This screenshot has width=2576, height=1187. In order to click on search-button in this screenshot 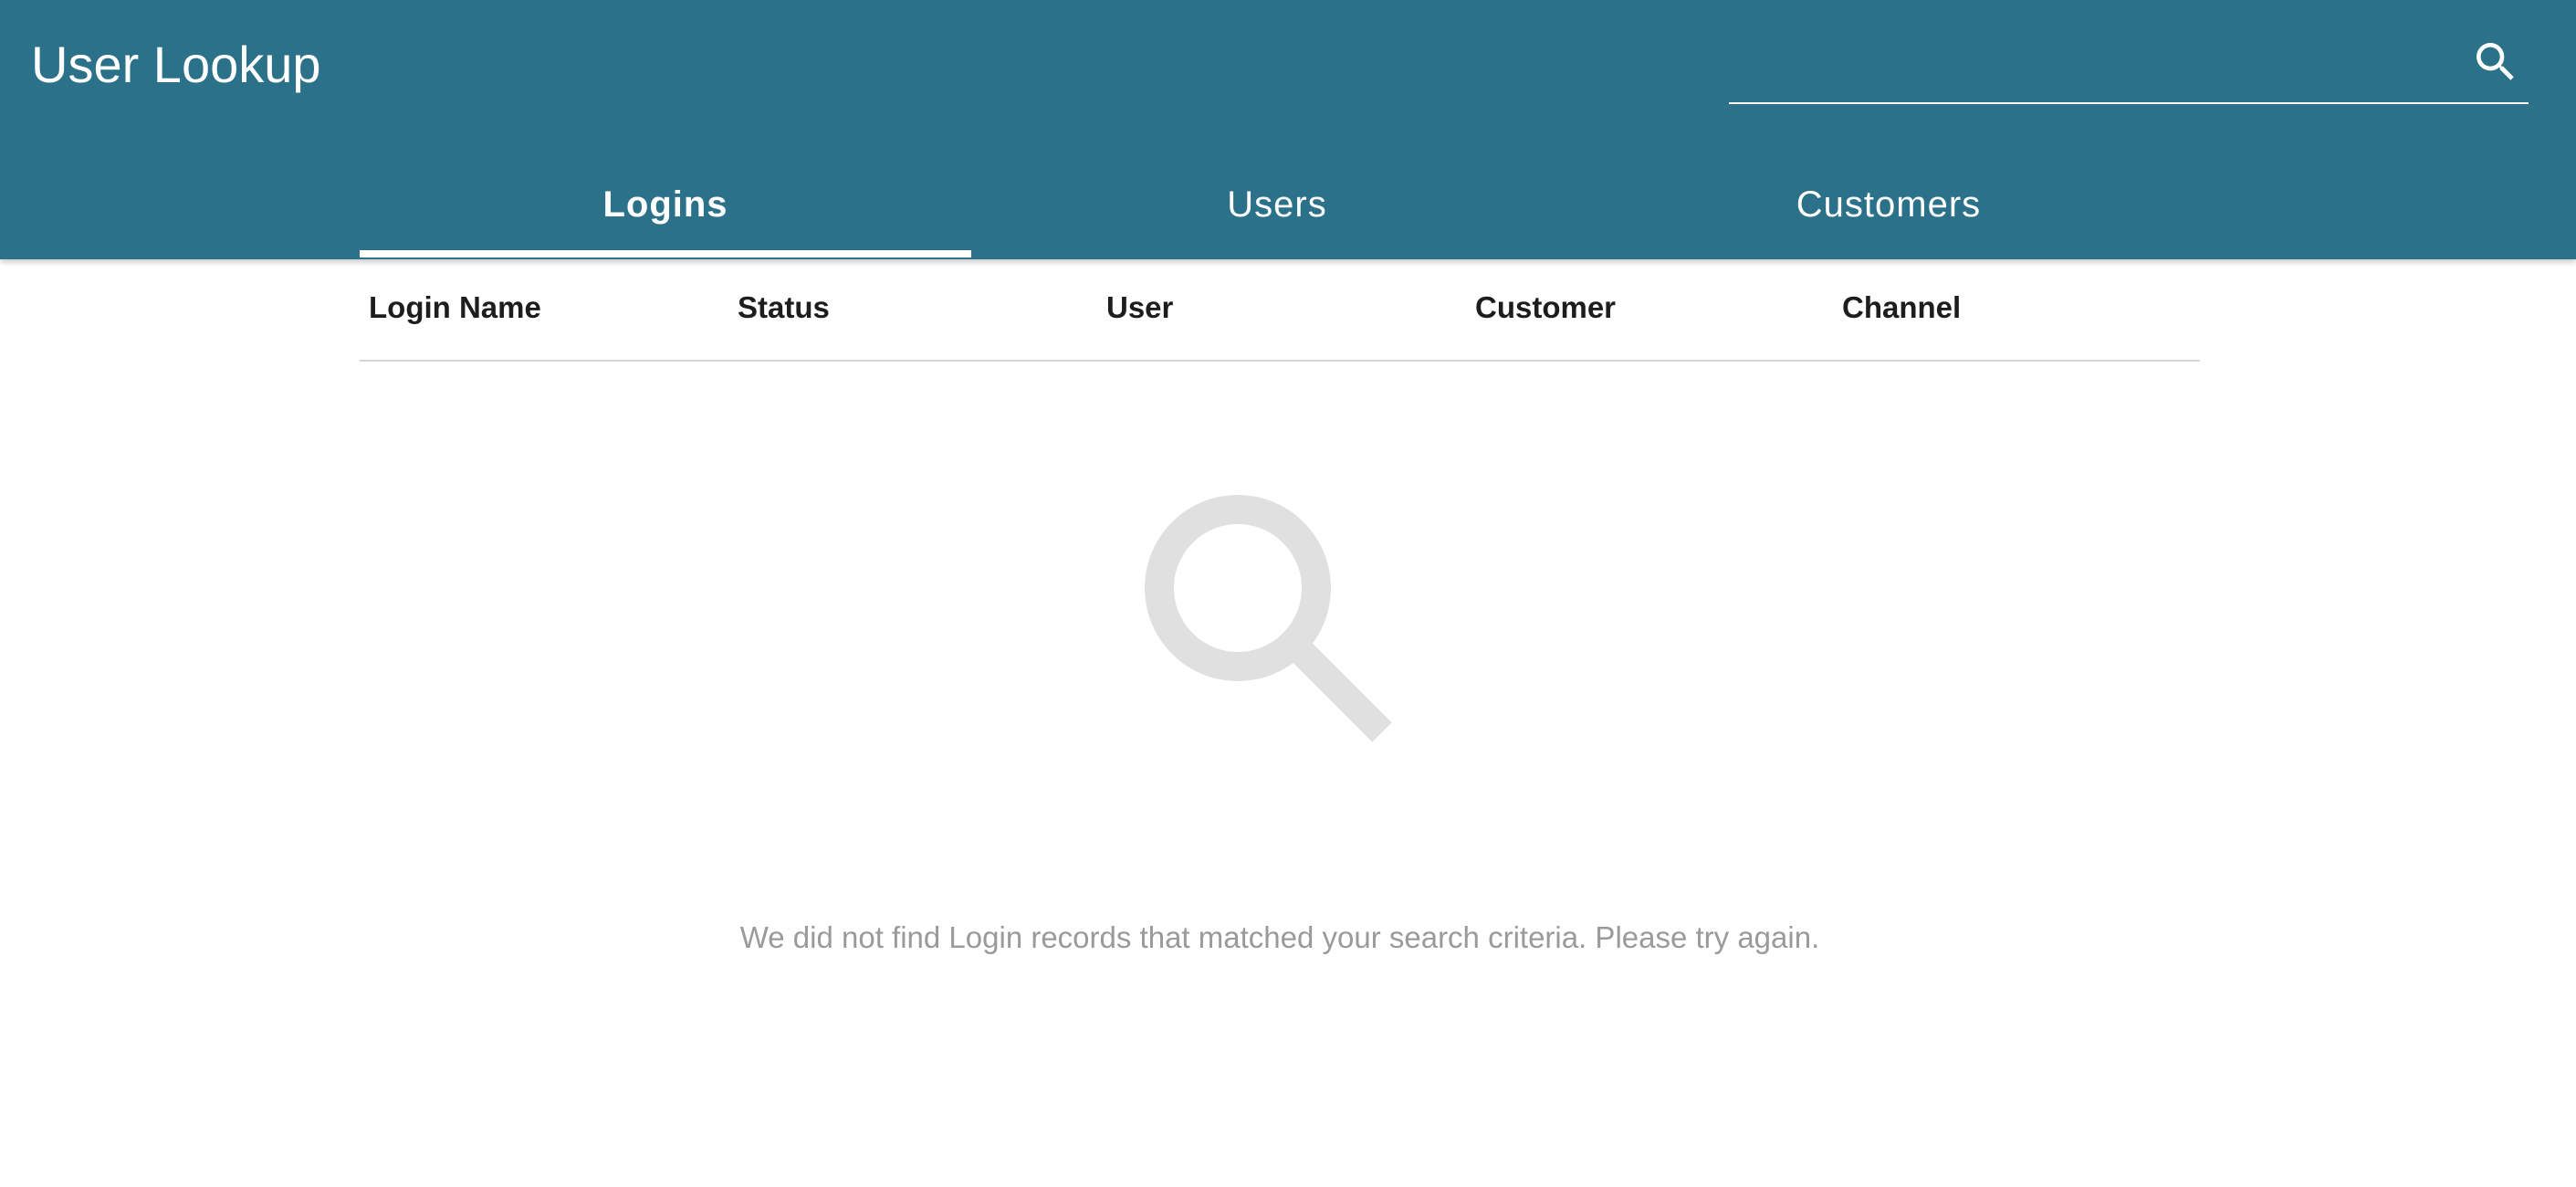, I will do `click(2496, 62)`.